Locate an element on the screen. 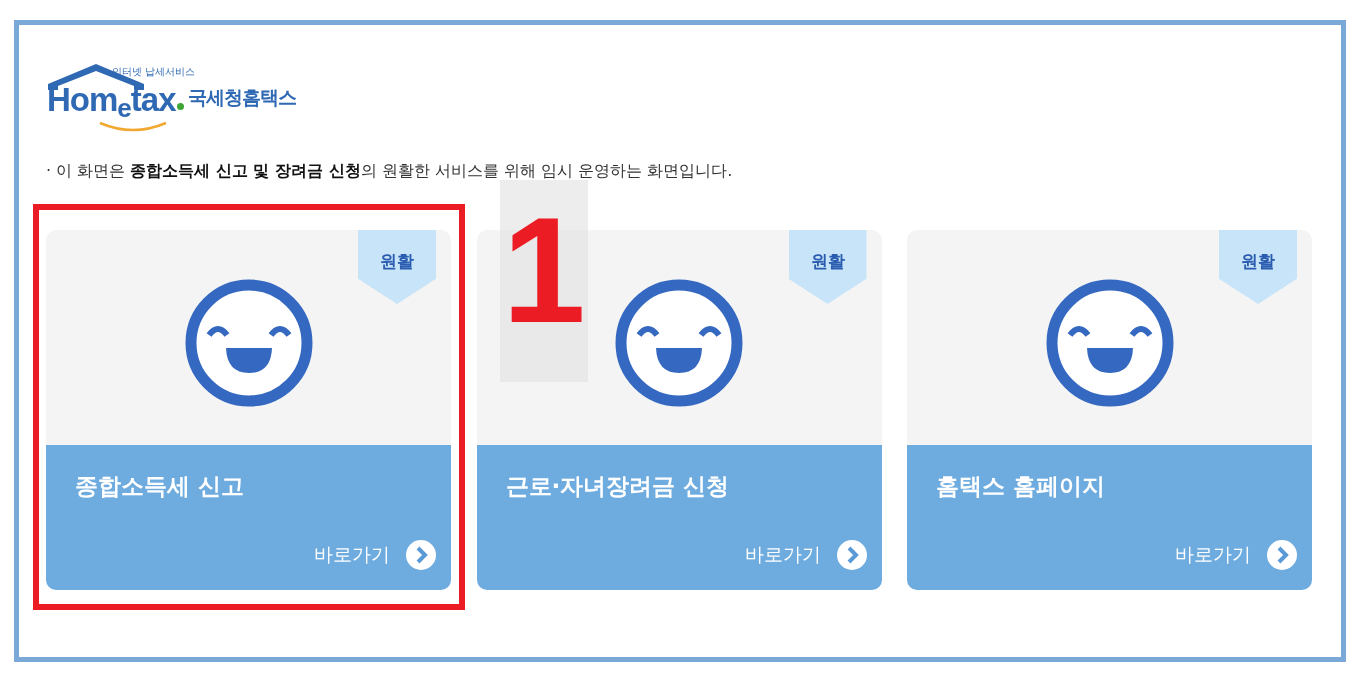  card-title: 근로·자녀장려금 신청 is located at coordinates (618, 486).